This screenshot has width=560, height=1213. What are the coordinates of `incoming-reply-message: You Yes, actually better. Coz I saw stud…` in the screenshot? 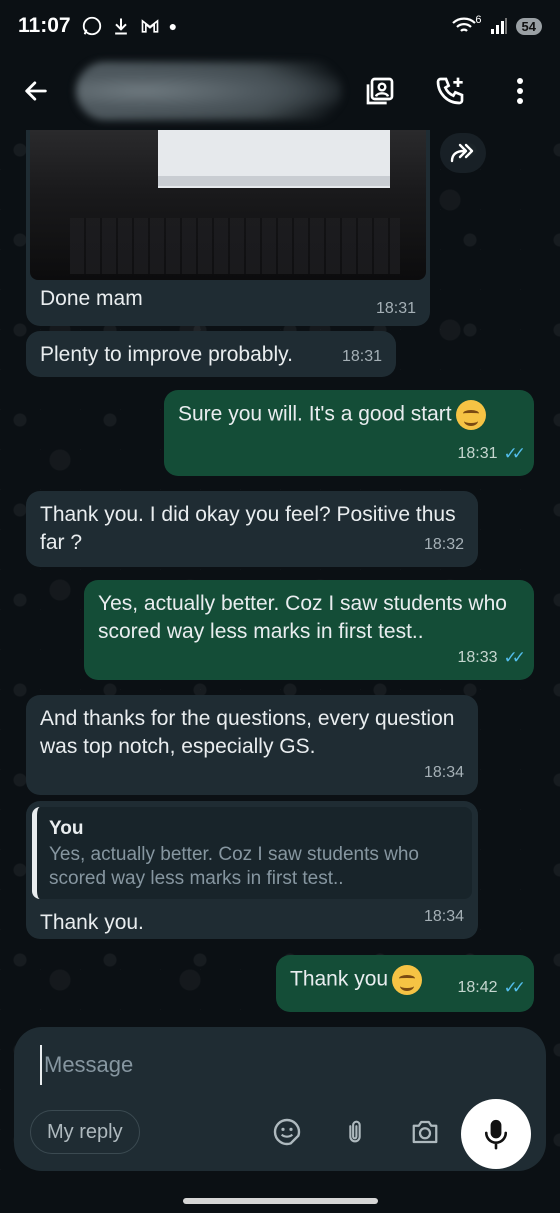 It's located at (252, 870).